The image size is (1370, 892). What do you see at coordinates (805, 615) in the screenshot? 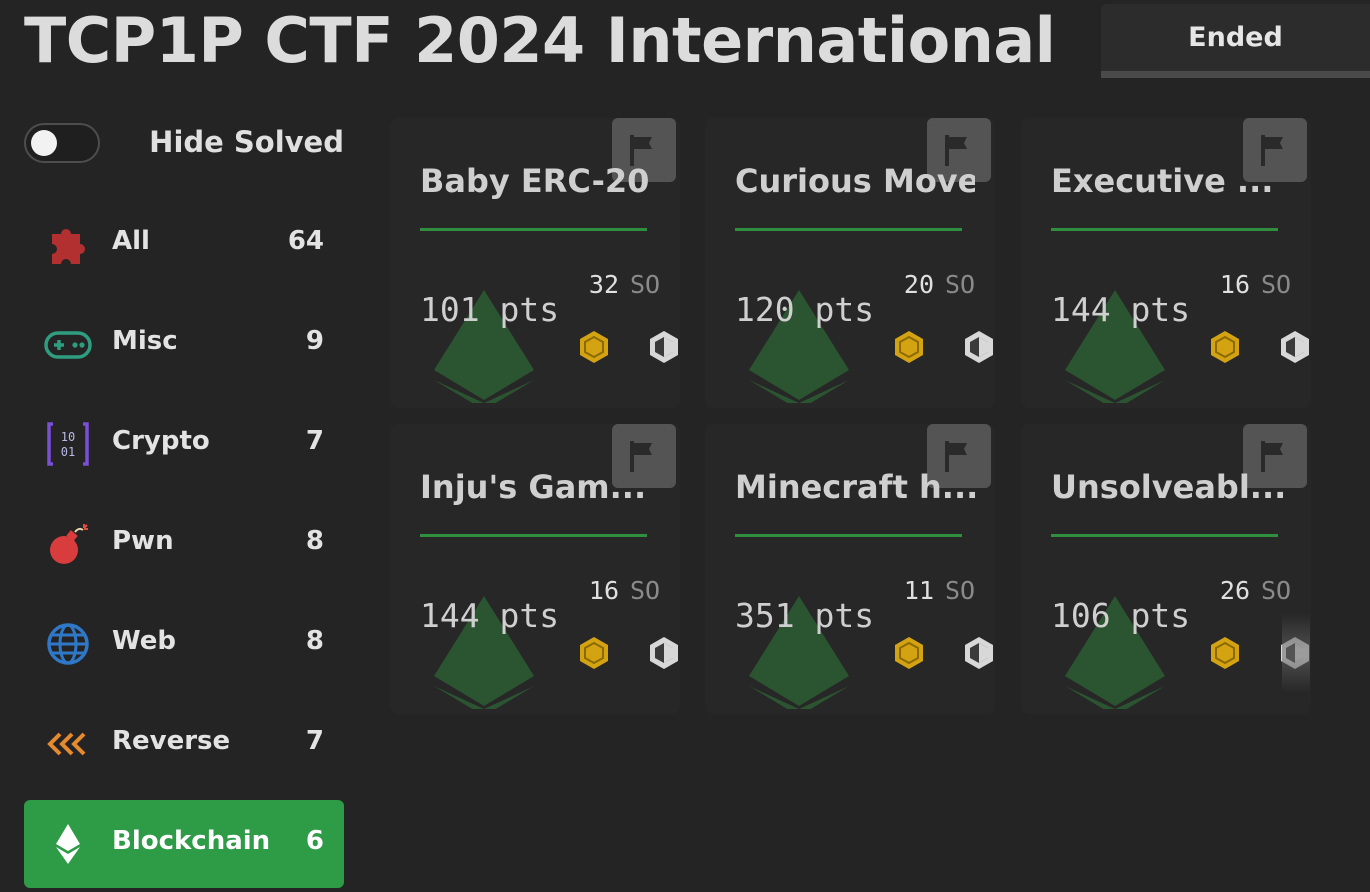
I see `challenge-points: 351 pts` at bounding box center [805, 615].